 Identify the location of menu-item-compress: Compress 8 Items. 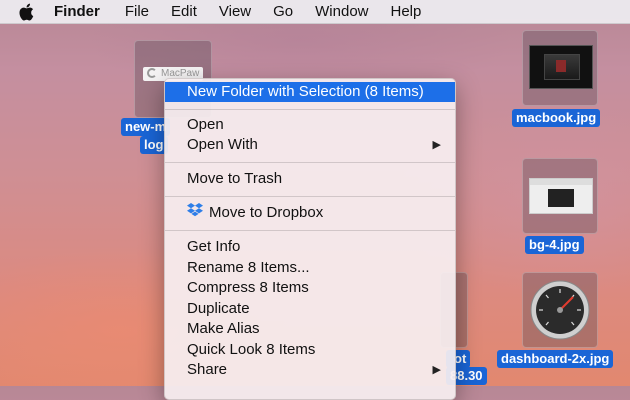
(310, 288).